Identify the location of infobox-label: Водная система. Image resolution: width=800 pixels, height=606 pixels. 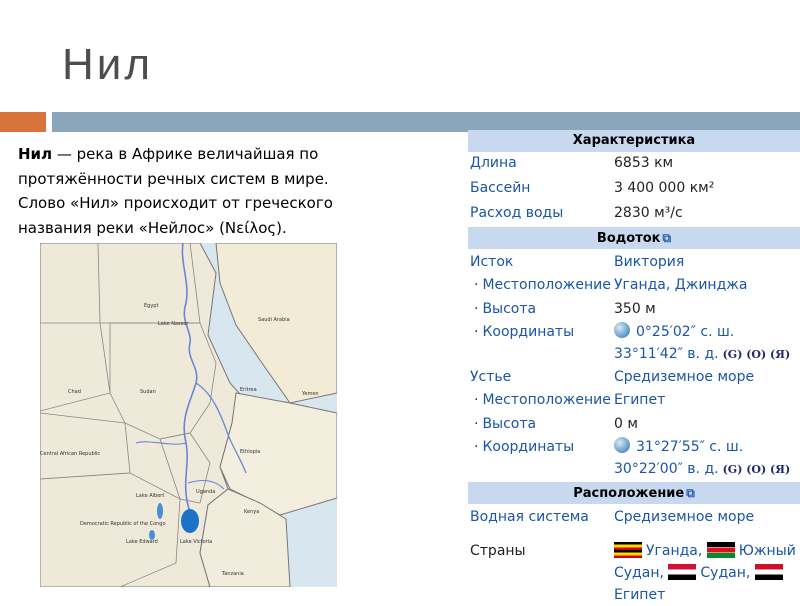
(529, 517).